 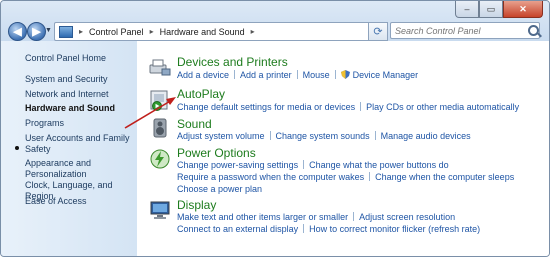 I want to click on refresh-icon: ⟳, so click(x=378, y=32).